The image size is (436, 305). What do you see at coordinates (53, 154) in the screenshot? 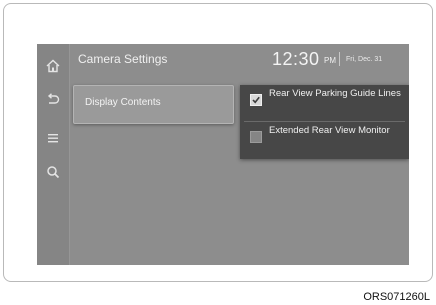
I see `sidebar` at bounding box center [53, 154].